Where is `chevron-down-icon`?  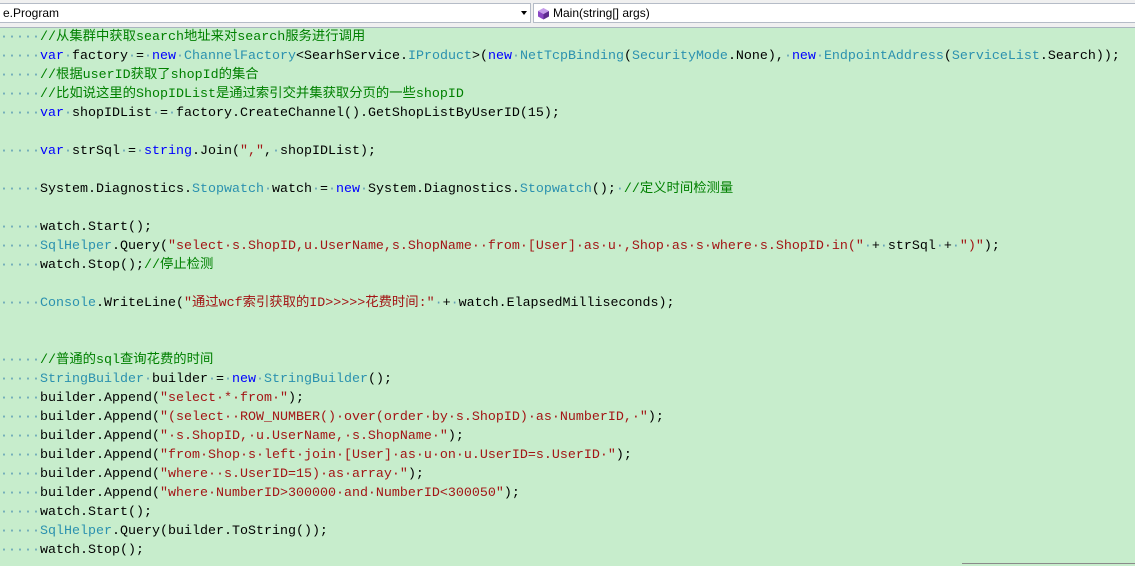
chevron-down-icon is located at coordinates (524, 13).